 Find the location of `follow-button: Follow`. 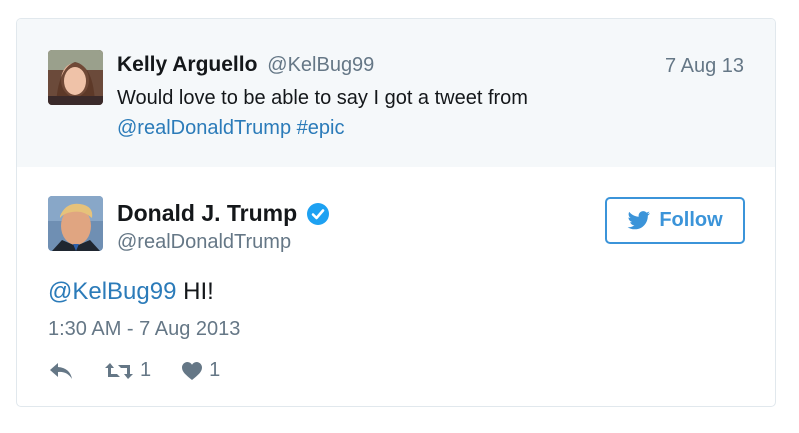

follow-button: Follow is located at coordinates (675, 220).